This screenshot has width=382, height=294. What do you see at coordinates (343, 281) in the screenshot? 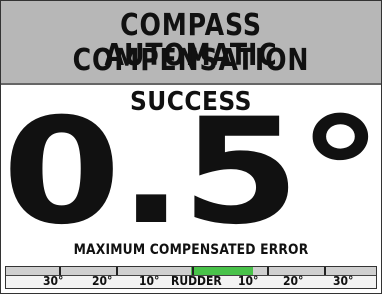
I see `rudder-label-right-30: 30°` at bounding box center [343, 281].